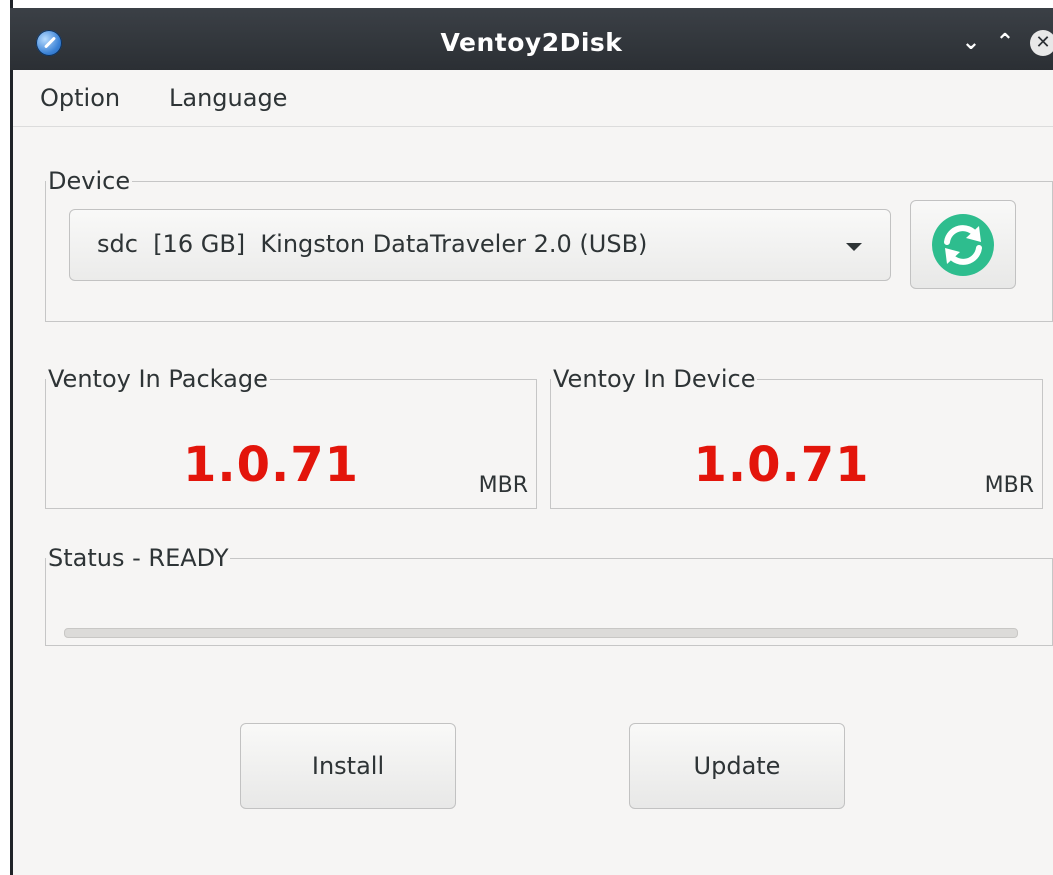 The width and height of the screenshot is (1053, 875). What do you see at coordinates (541, 633) in the screenshot?
I see `progress-bar` at bounding box center [541, 633].